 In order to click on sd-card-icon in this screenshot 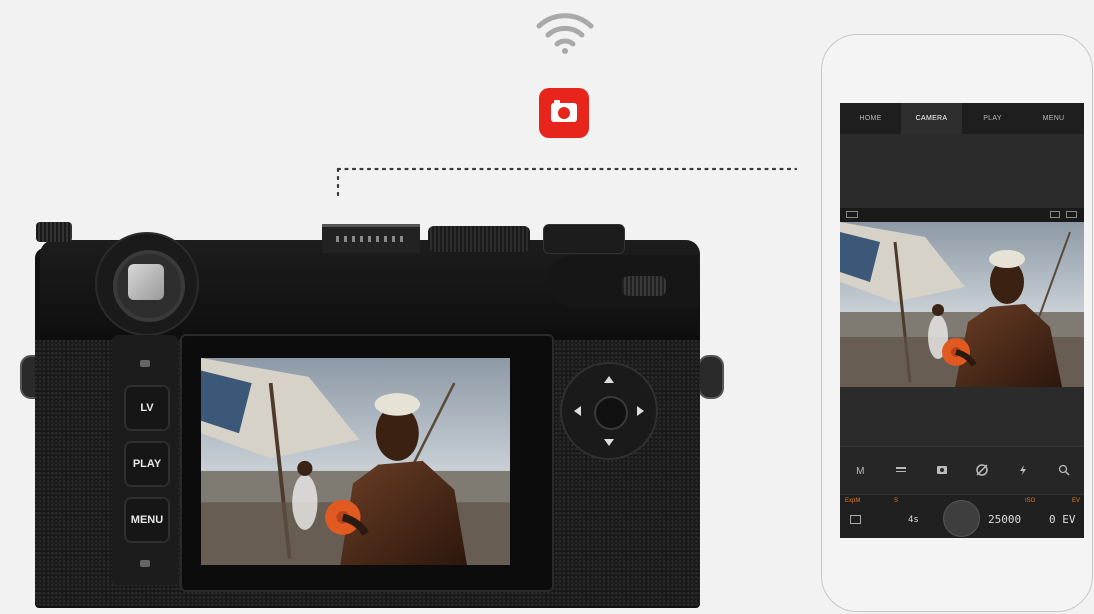, I will do `click(1055, 214)`.